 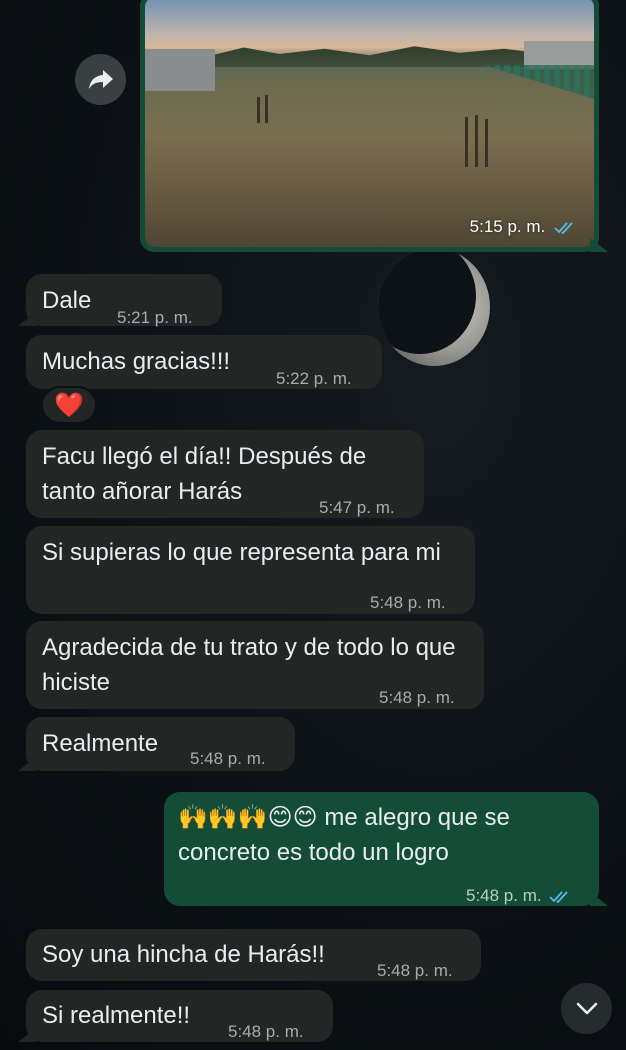 What do you see at coordinates (434, 307) in the screenshot?
I see `moon-decoration` at bounding box center [434, 307].